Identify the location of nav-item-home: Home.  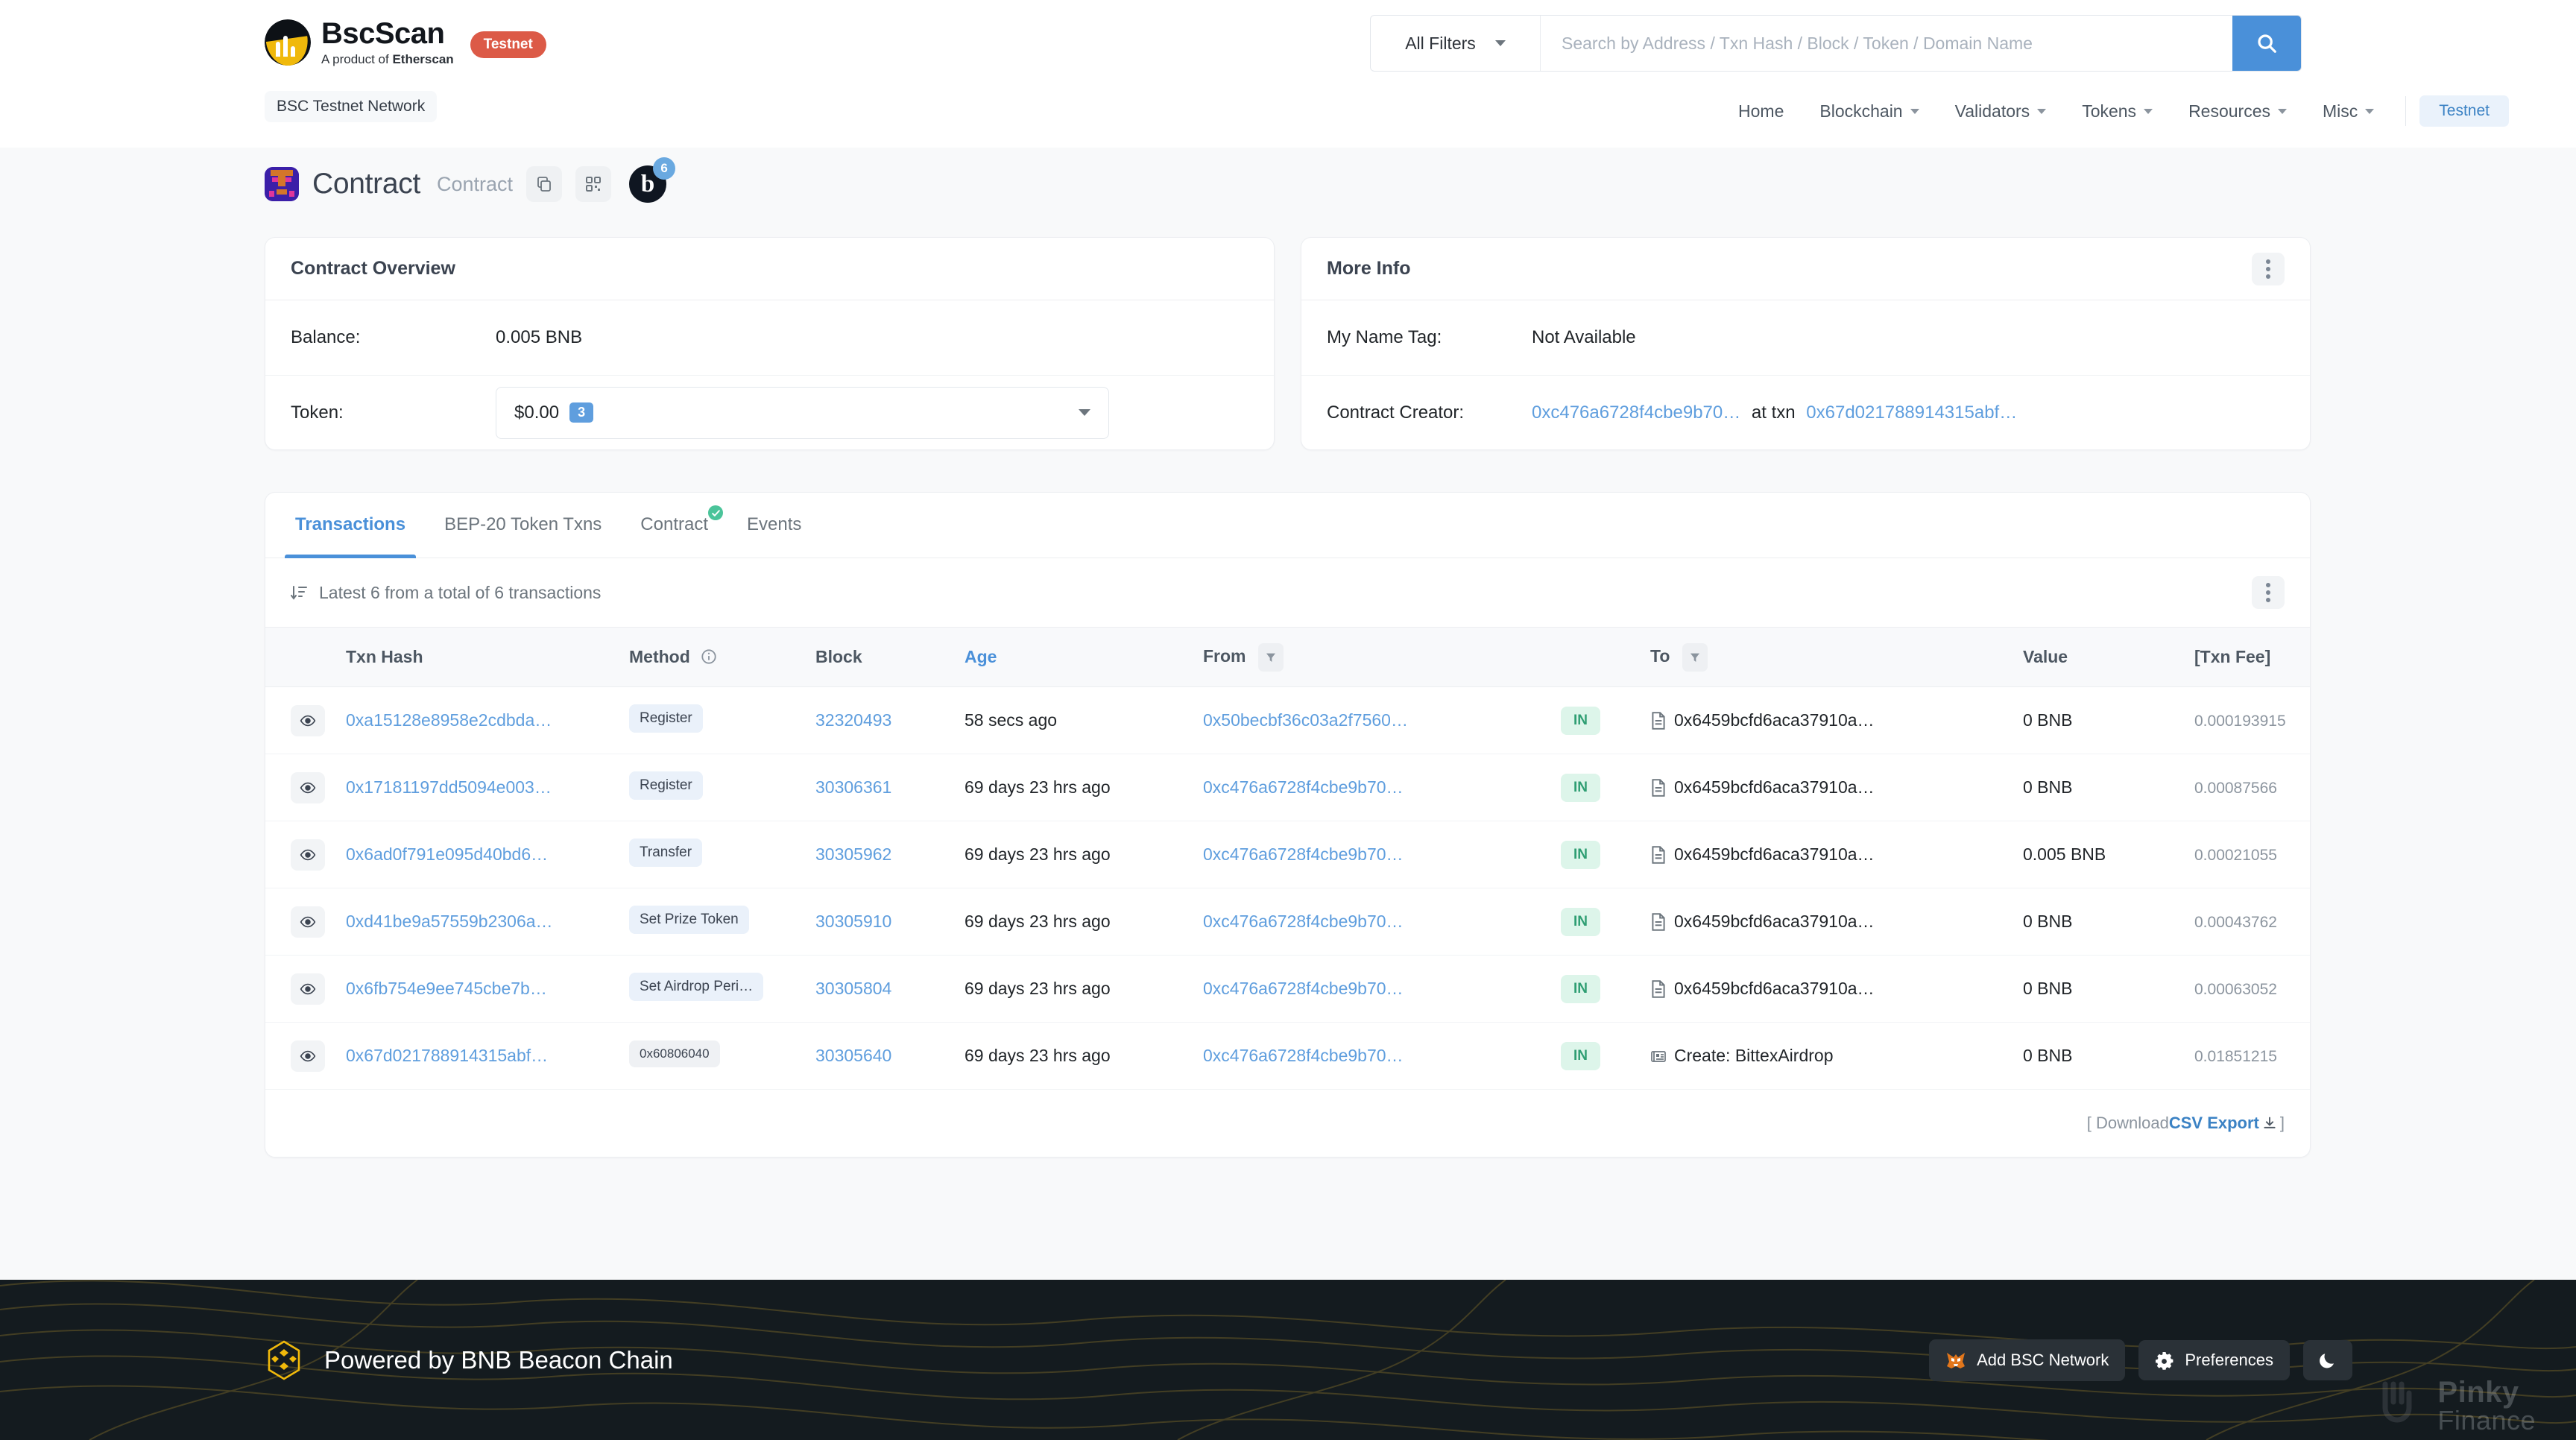
(1761, 111).